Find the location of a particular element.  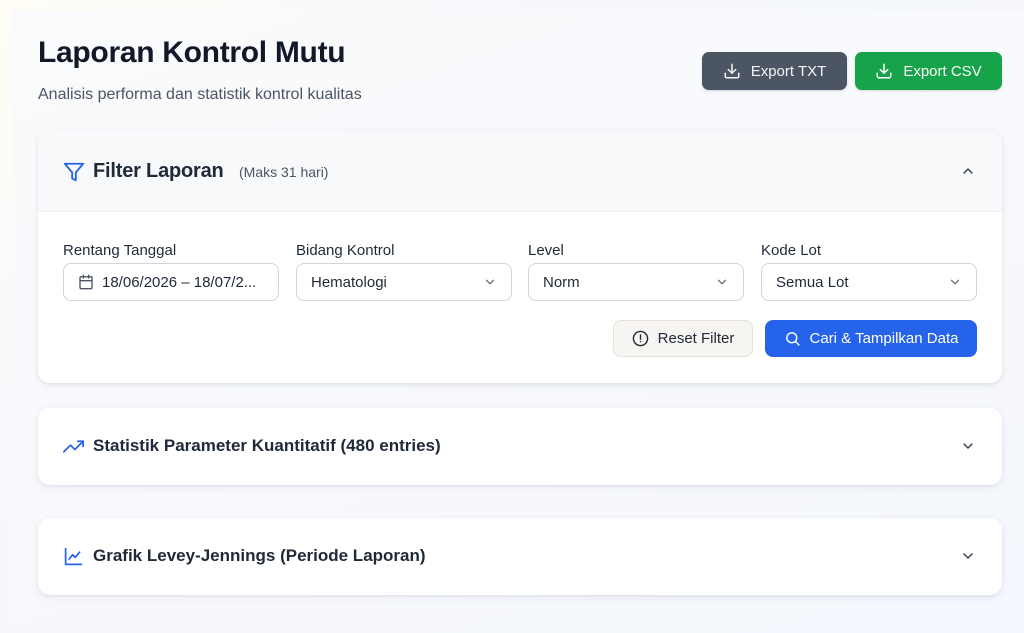

search-icon is located at coordinates (792, 339).